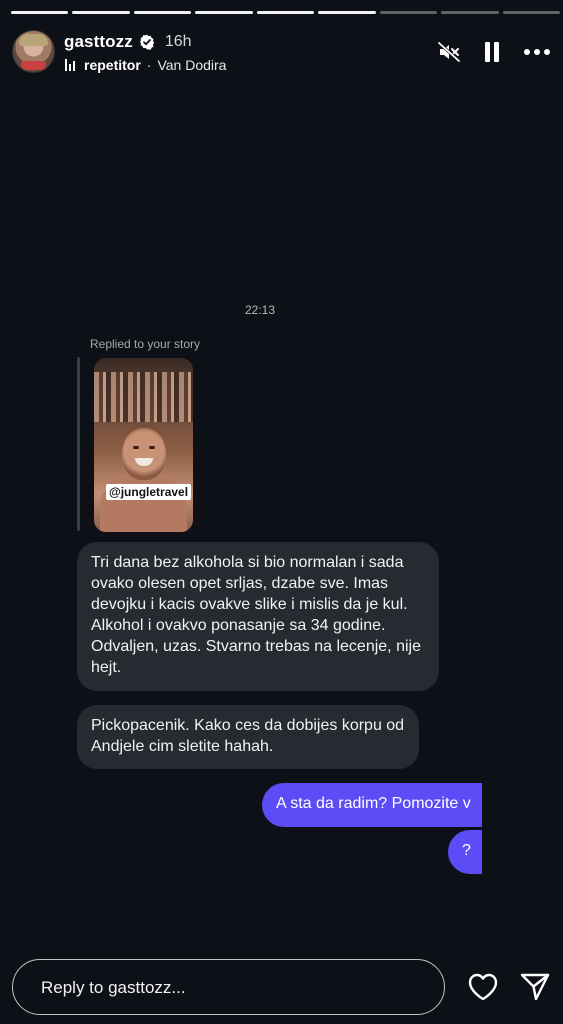 Image resolution: width=563 pixels, height=1024 pixels. I want to click on pause-icon, so click(492, 52).